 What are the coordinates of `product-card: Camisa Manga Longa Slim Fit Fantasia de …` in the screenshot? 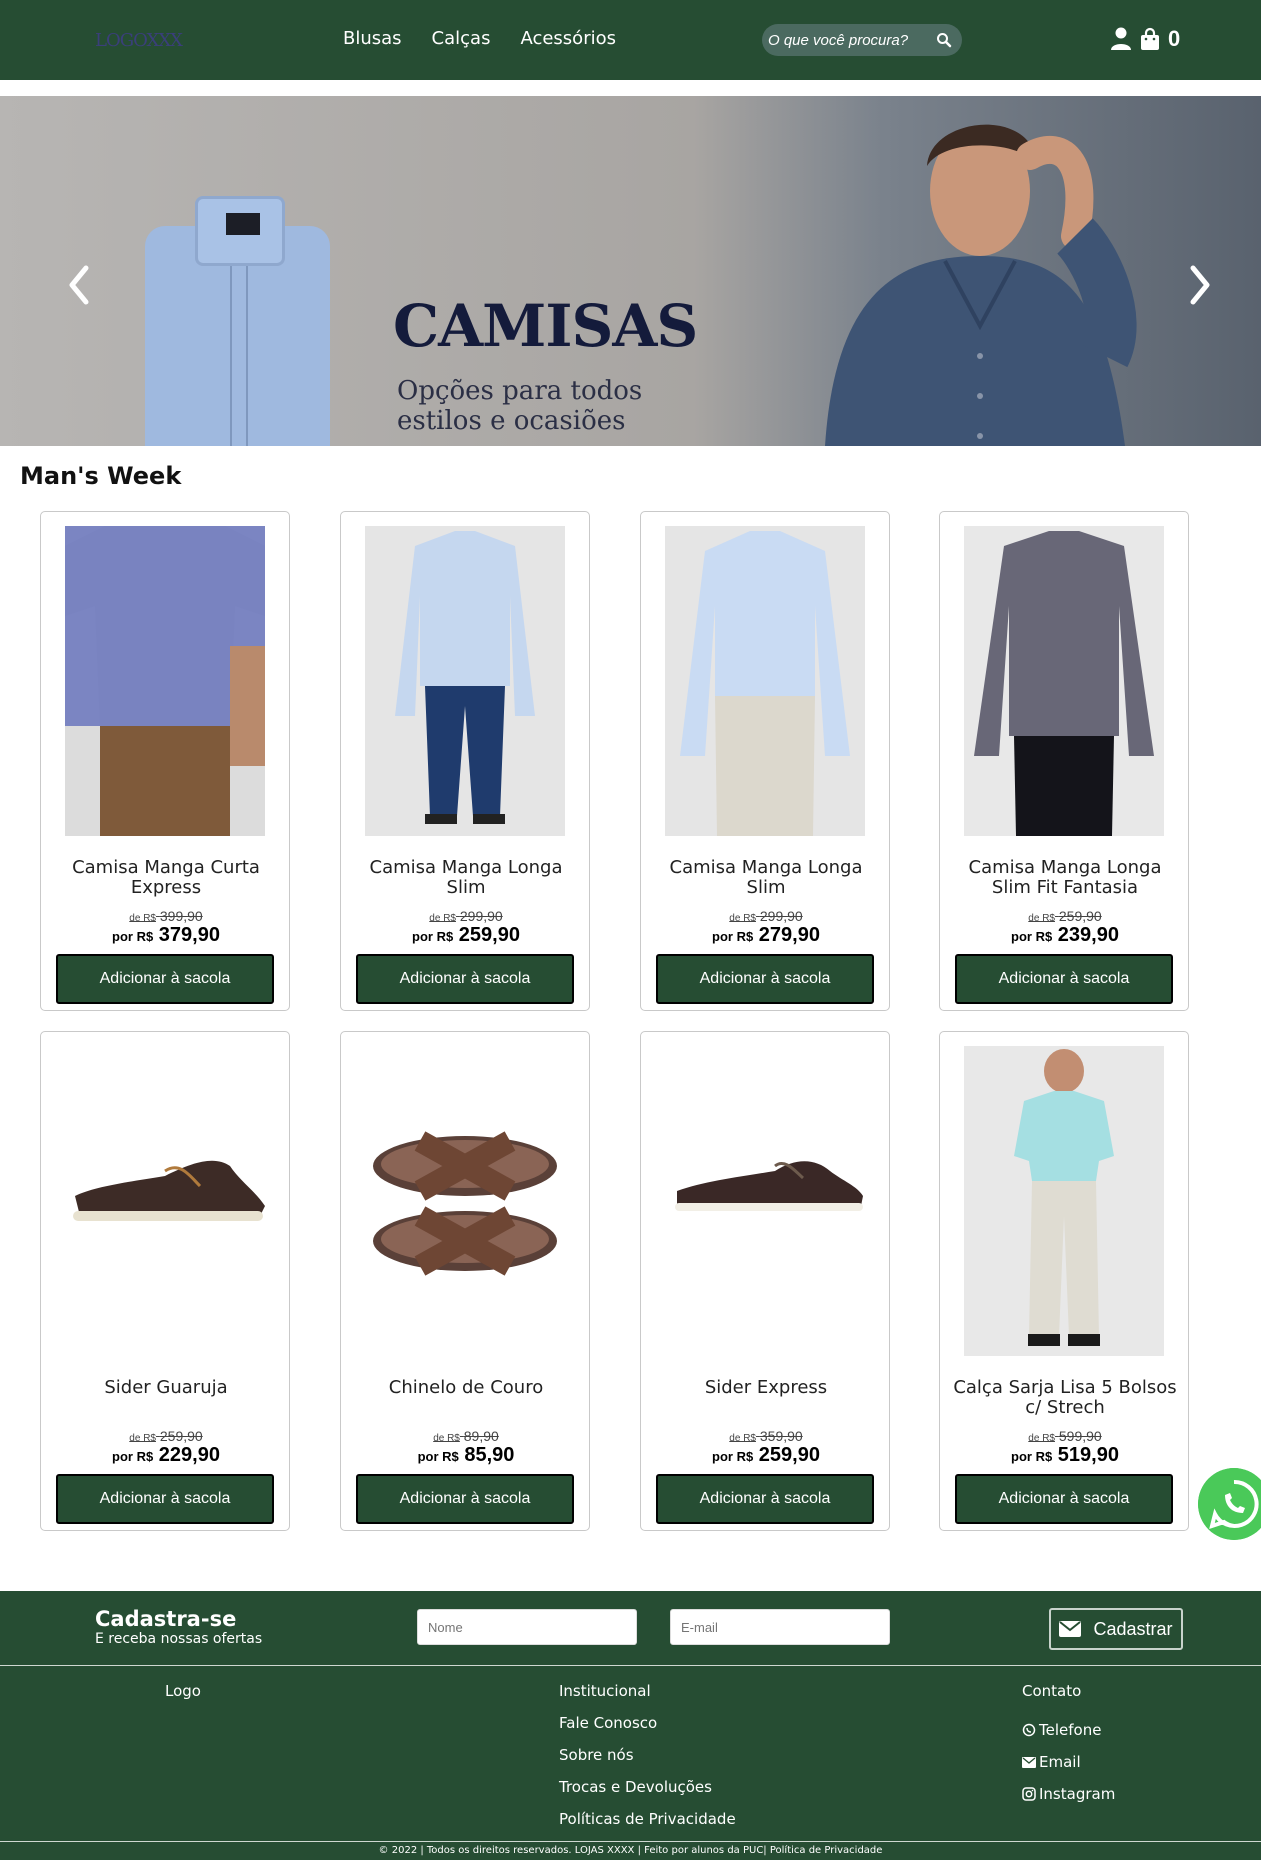 It's located at (1064, 761).